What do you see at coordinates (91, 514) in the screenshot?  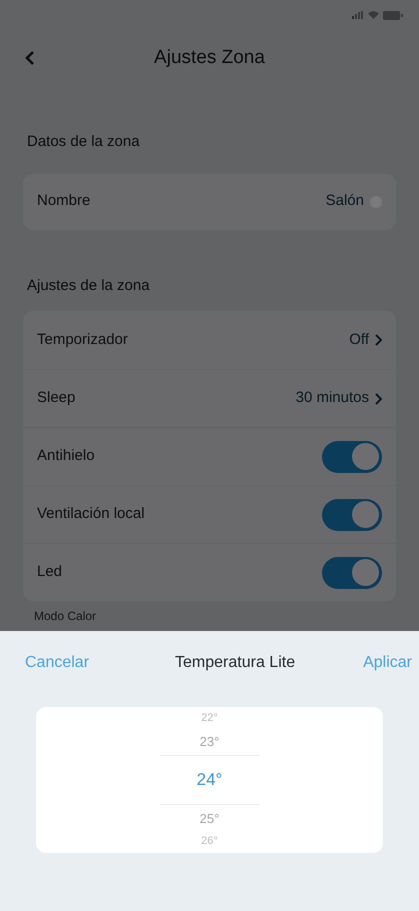 I see `setting-label: Ventilación local` at bounding box center [91, 514].